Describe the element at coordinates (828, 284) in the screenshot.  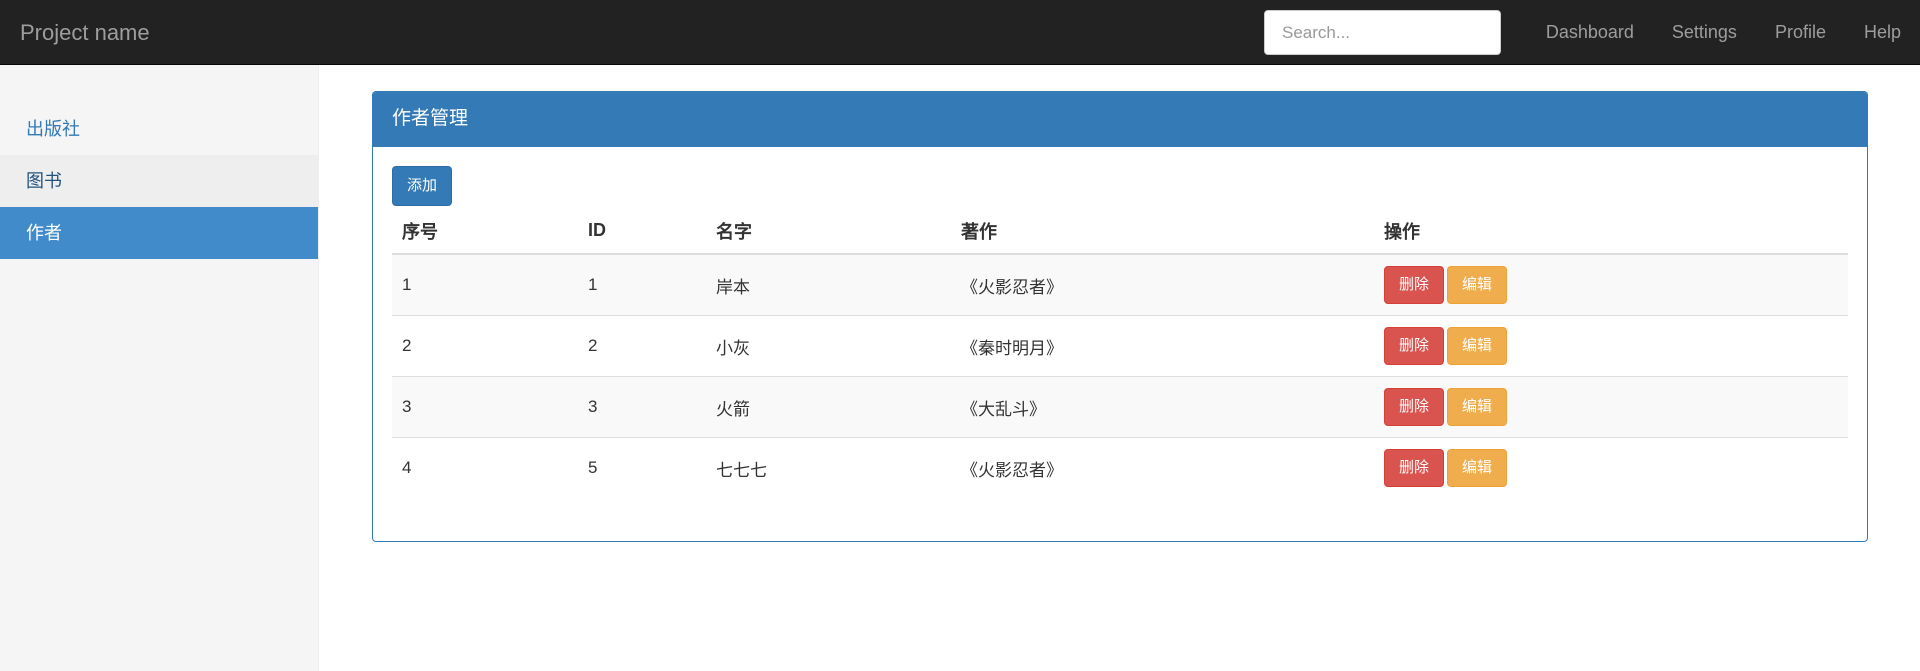
I see `cell-name: 岸本` at that location.